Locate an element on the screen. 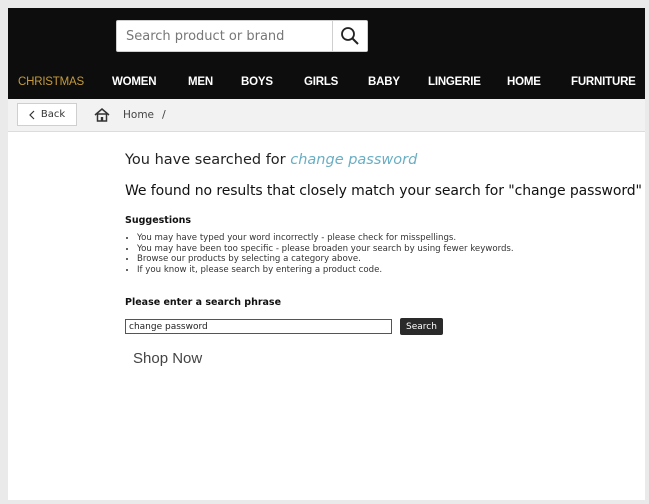 The height and width of the screenshot is (504, 649). nav-item-boys: BOYS is located at coordinates (257, 82).